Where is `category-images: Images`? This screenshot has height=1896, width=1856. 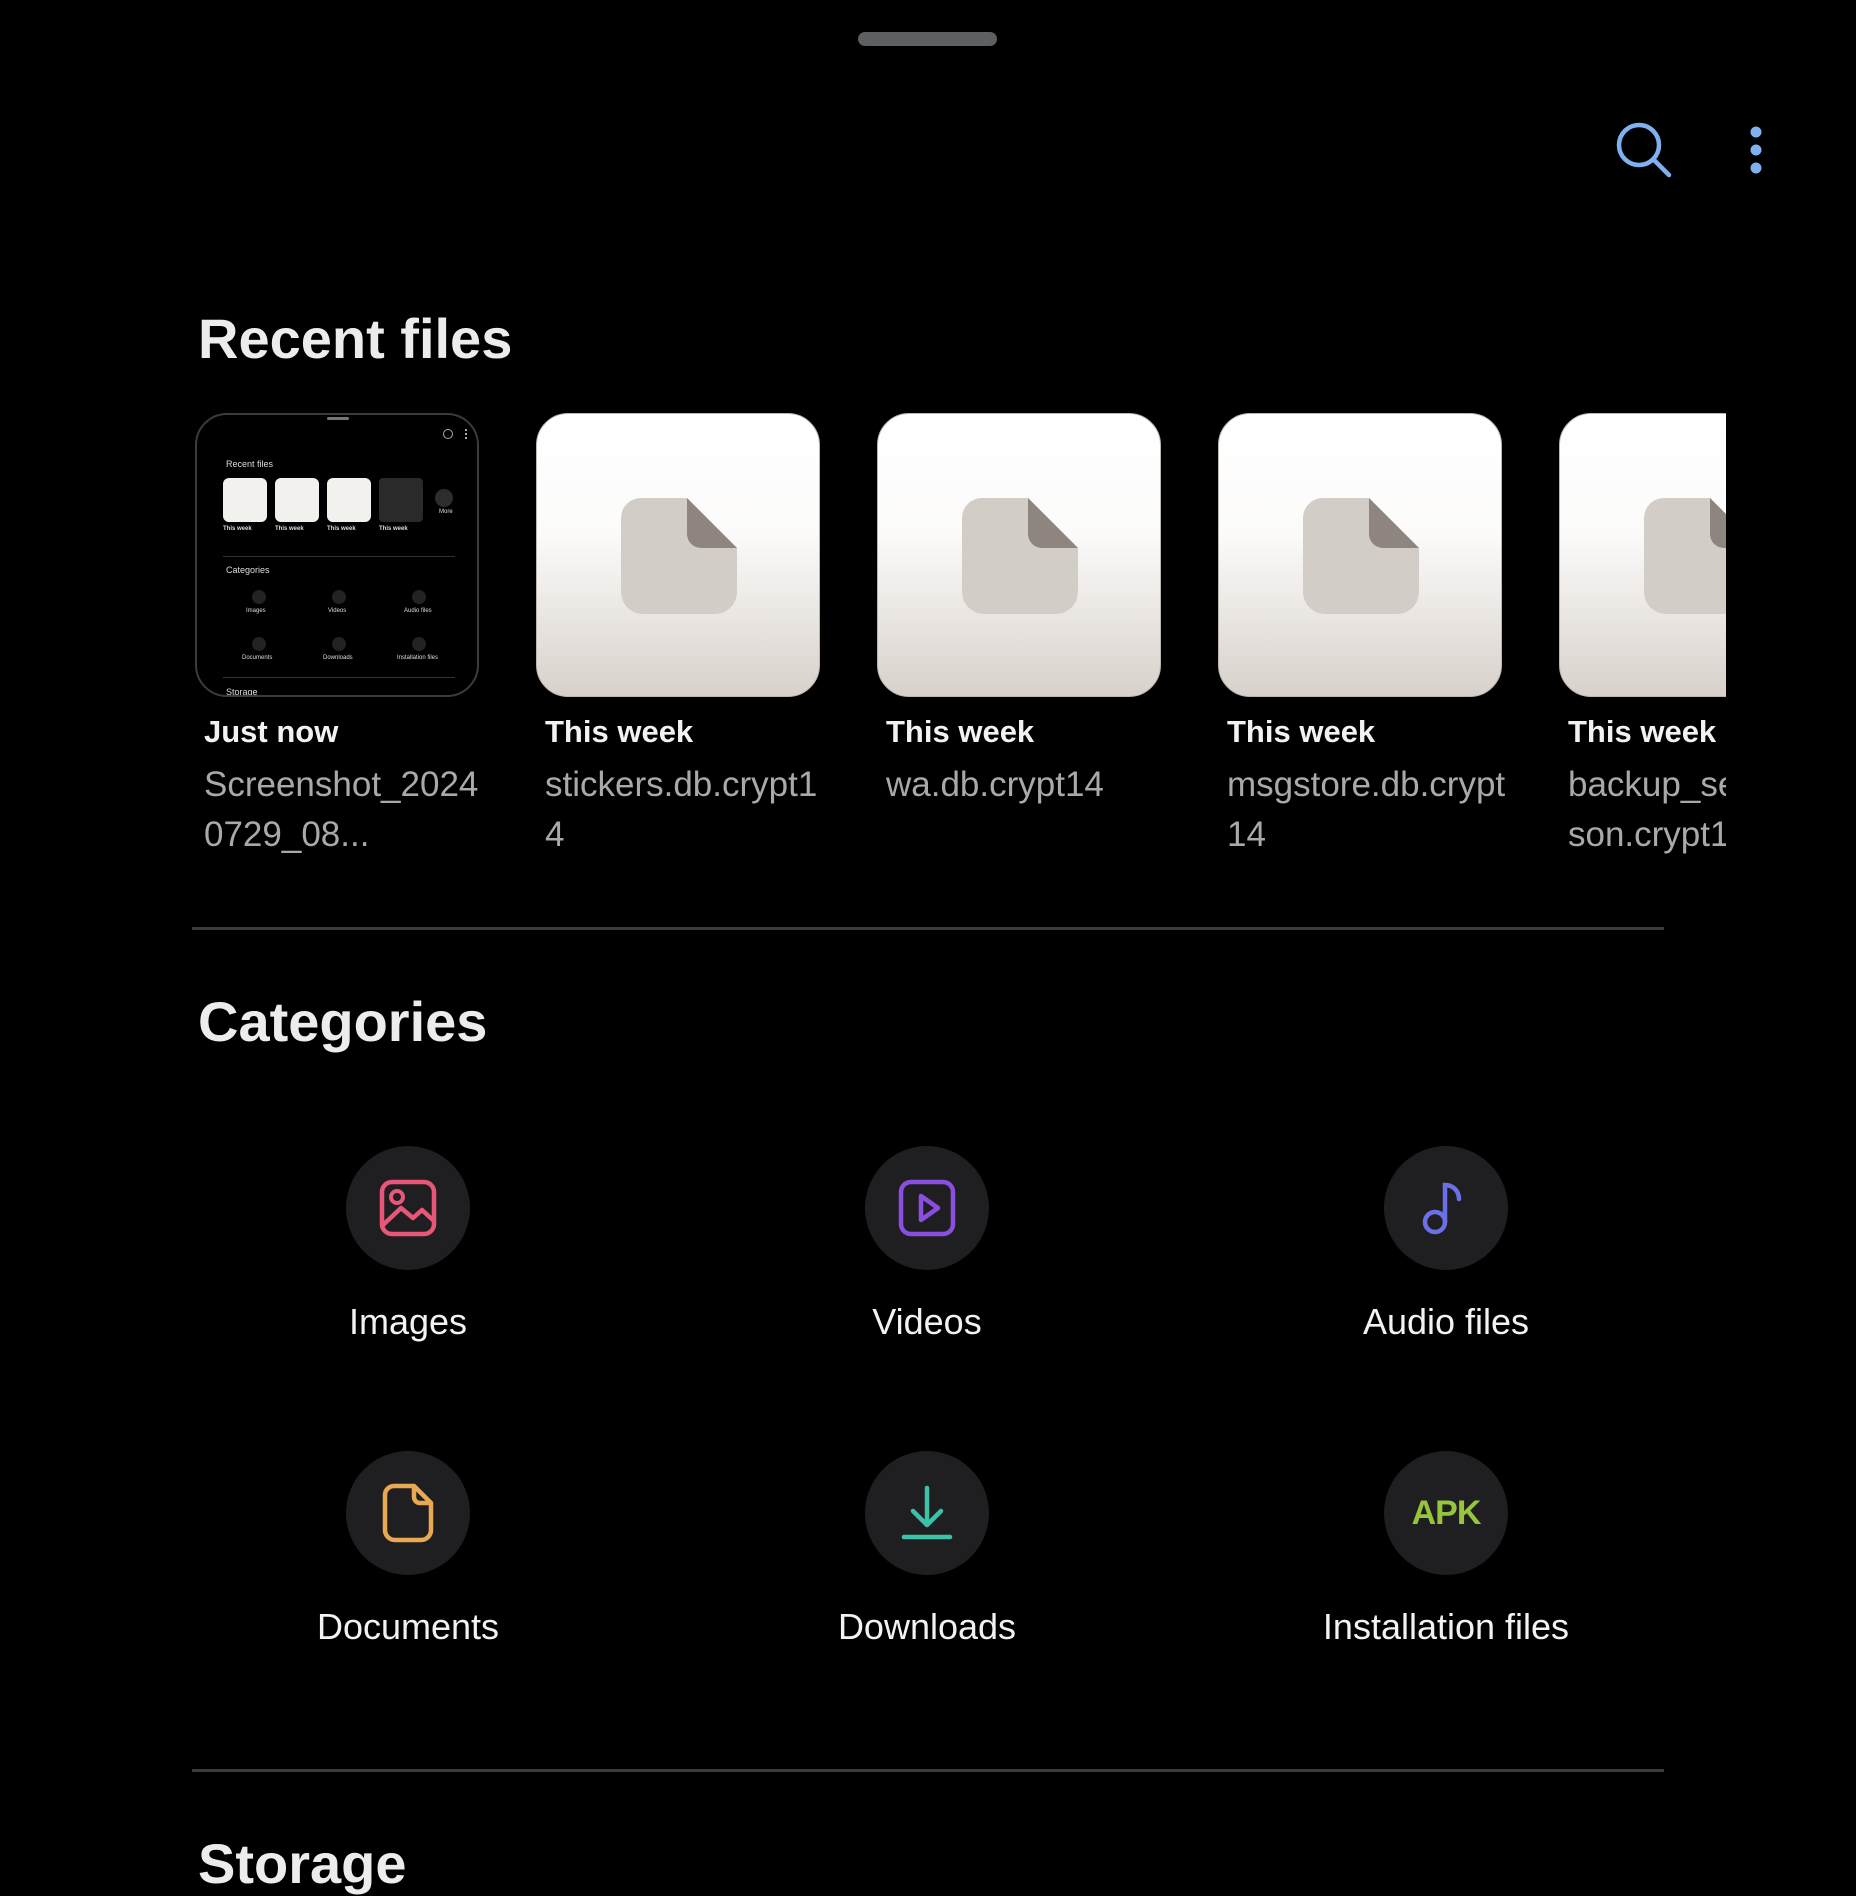
category-images: Images is located at coordinates (408, 1244).